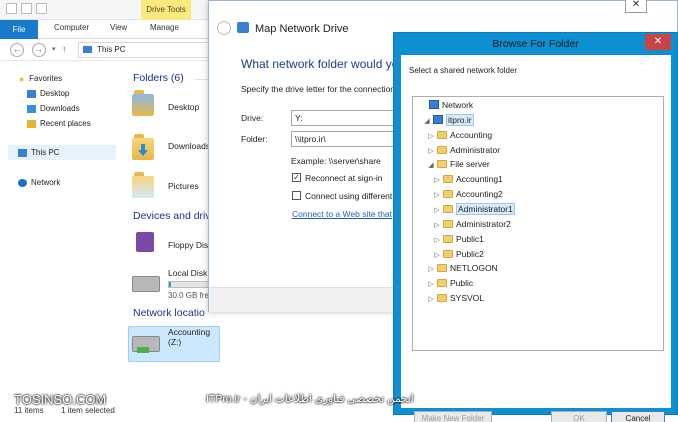 Image resolution: width=678 pixels, height=422 pixels. I want to click on tree-node: ▷ SYSVOL, so click(455, 298).